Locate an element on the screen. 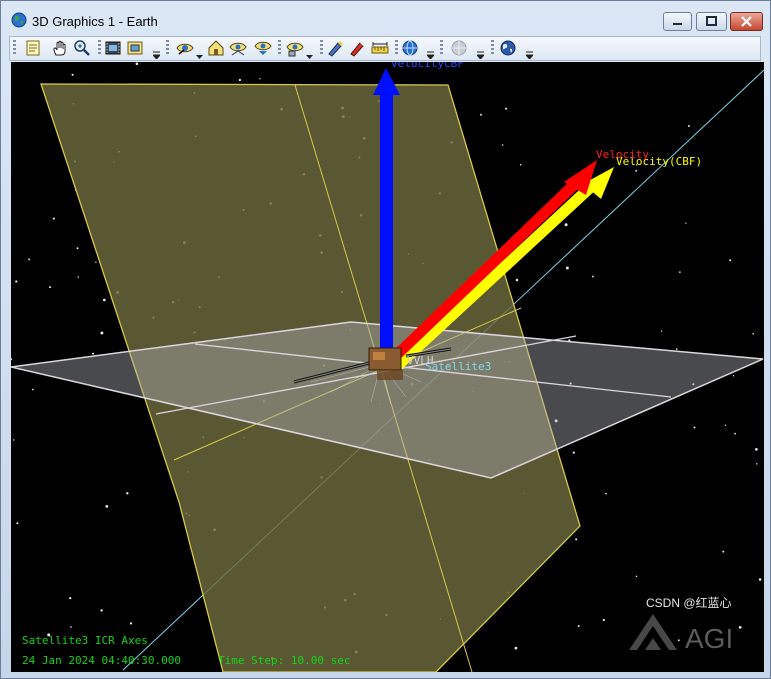 The height and width of the screenshot is (679, 771). velocity-label: Velocity is located at coordinates (622, 154).